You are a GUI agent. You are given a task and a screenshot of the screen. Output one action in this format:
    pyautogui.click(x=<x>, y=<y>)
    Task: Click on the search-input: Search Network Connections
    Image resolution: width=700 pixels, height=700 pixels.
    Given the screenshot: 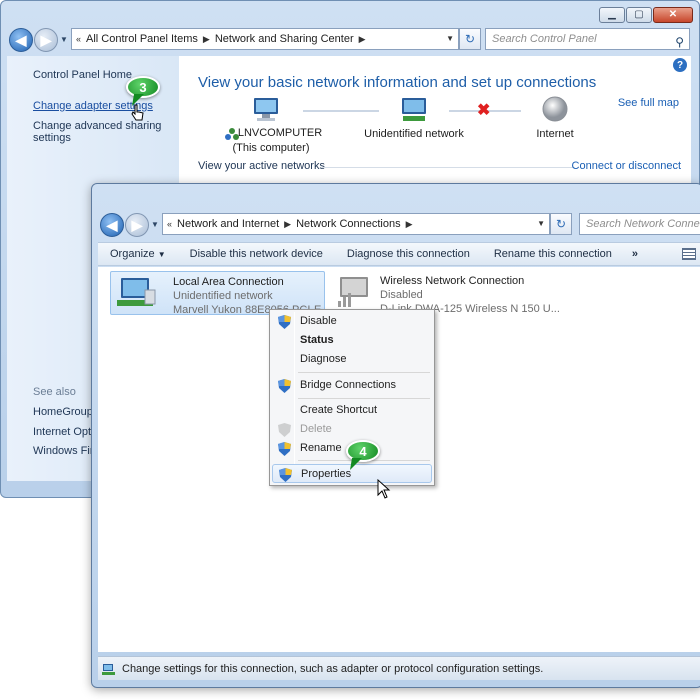 What is the action you would take?
    pyautogui.click(x=639, y=224)
    